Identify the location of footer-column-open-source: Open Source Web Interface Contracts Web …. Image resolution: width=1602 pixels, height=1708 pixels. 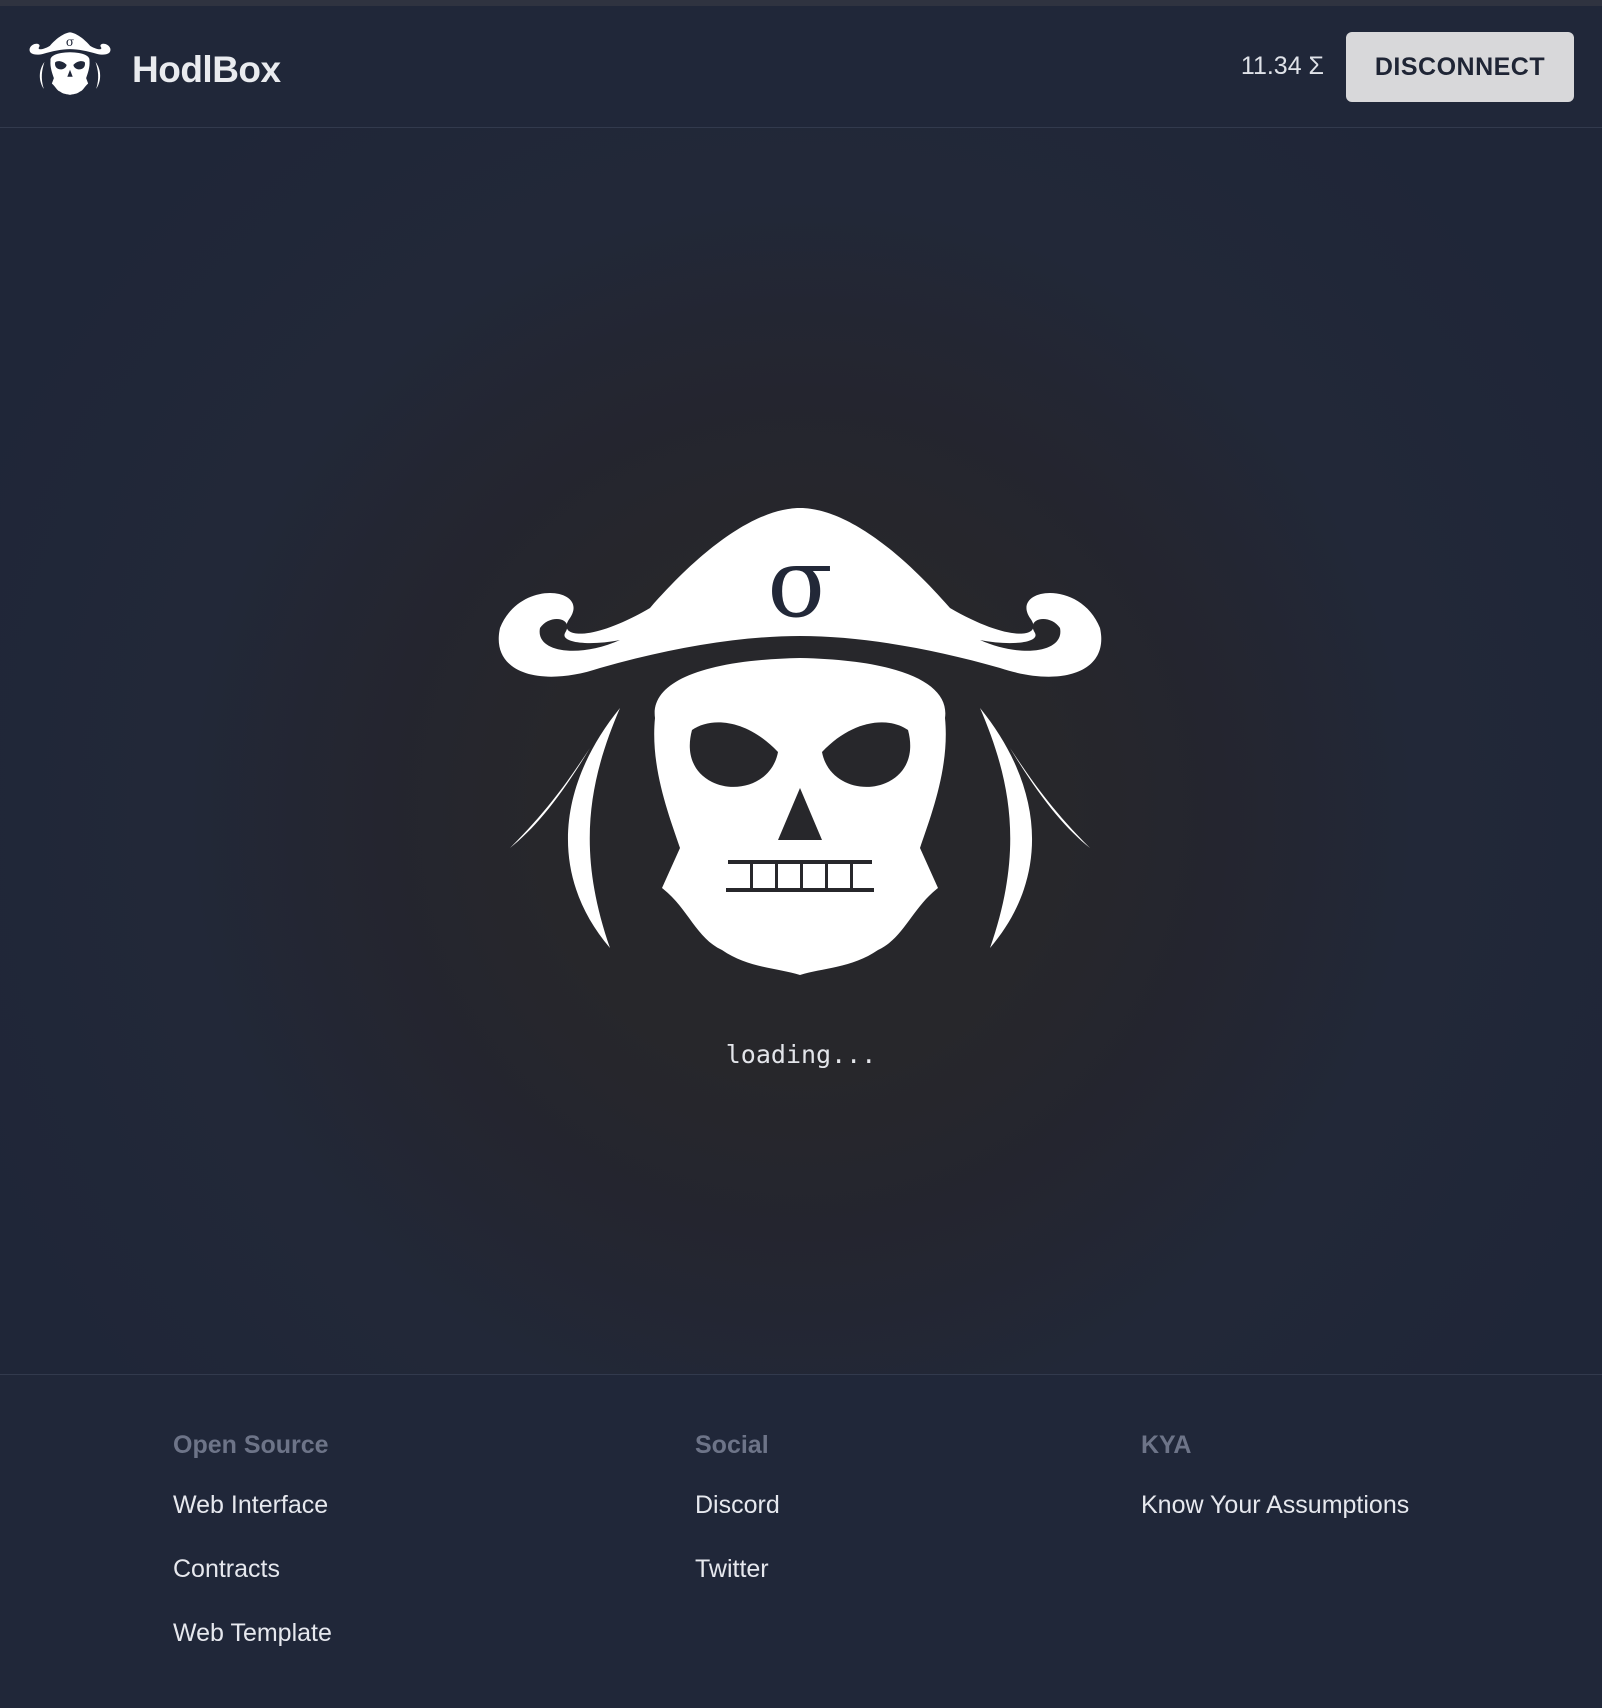
(252, 1556).